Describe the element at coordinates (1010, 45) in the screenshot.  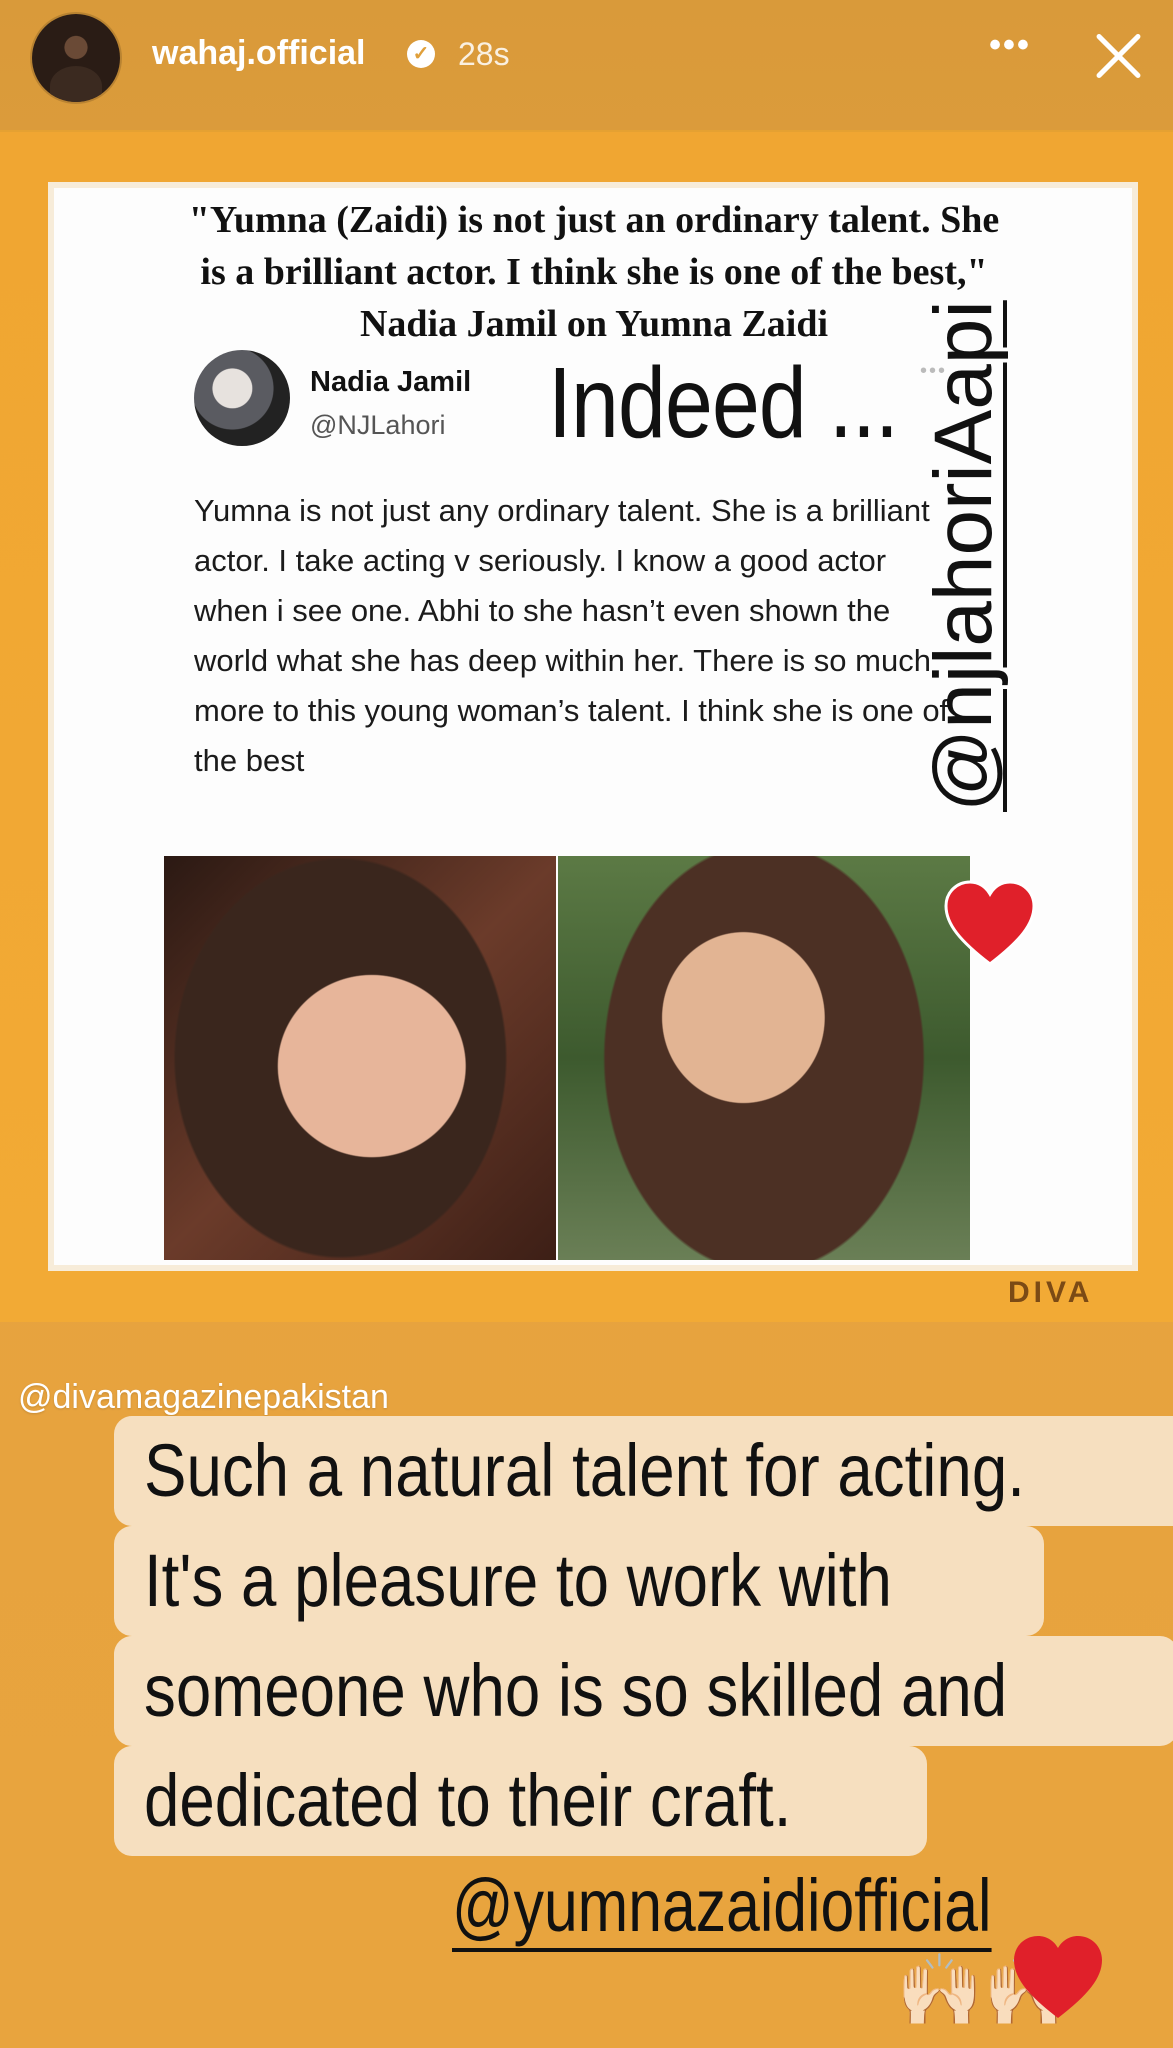
I see `more-options-icon: •••` at that location.